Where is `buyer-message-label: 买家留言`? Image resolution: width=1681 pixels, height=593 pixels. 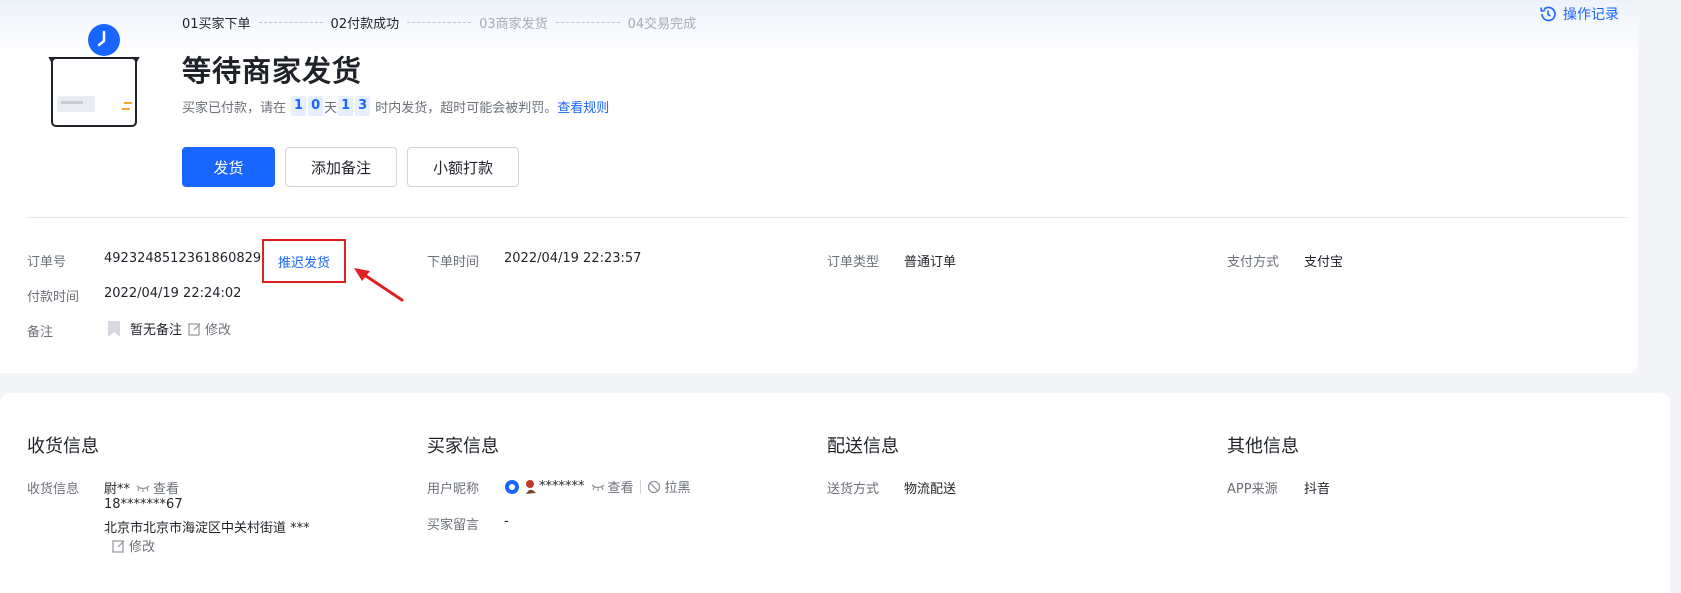 buyer-message-label: 买家留言 is located at coordinates (453, 525).